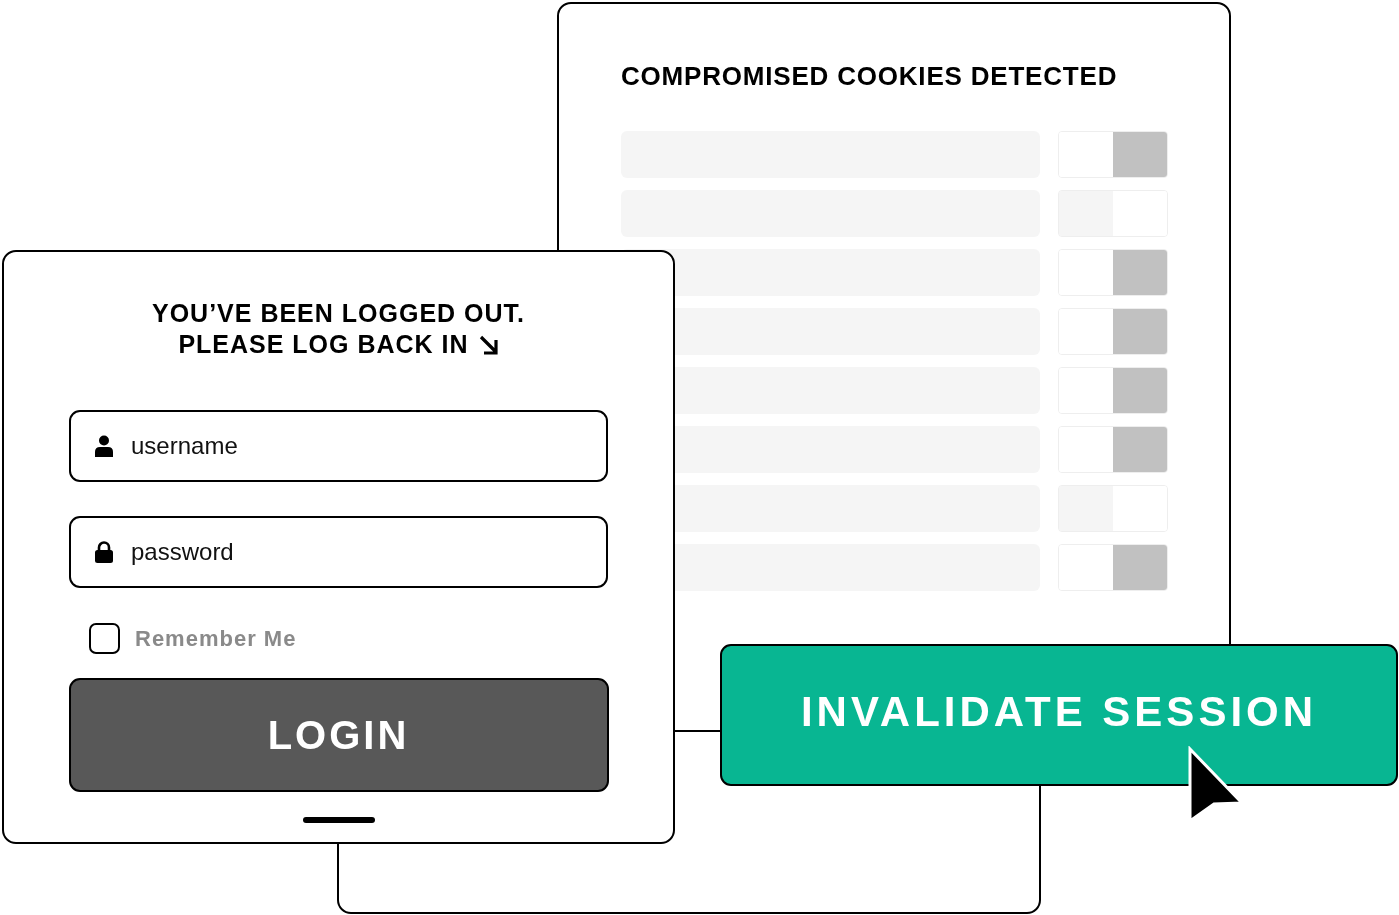 The width and height of the screenshot is (1399, 915). Describe the element at coordinates (104, 552) in the screenshot. I see `lock-icon` at that location.